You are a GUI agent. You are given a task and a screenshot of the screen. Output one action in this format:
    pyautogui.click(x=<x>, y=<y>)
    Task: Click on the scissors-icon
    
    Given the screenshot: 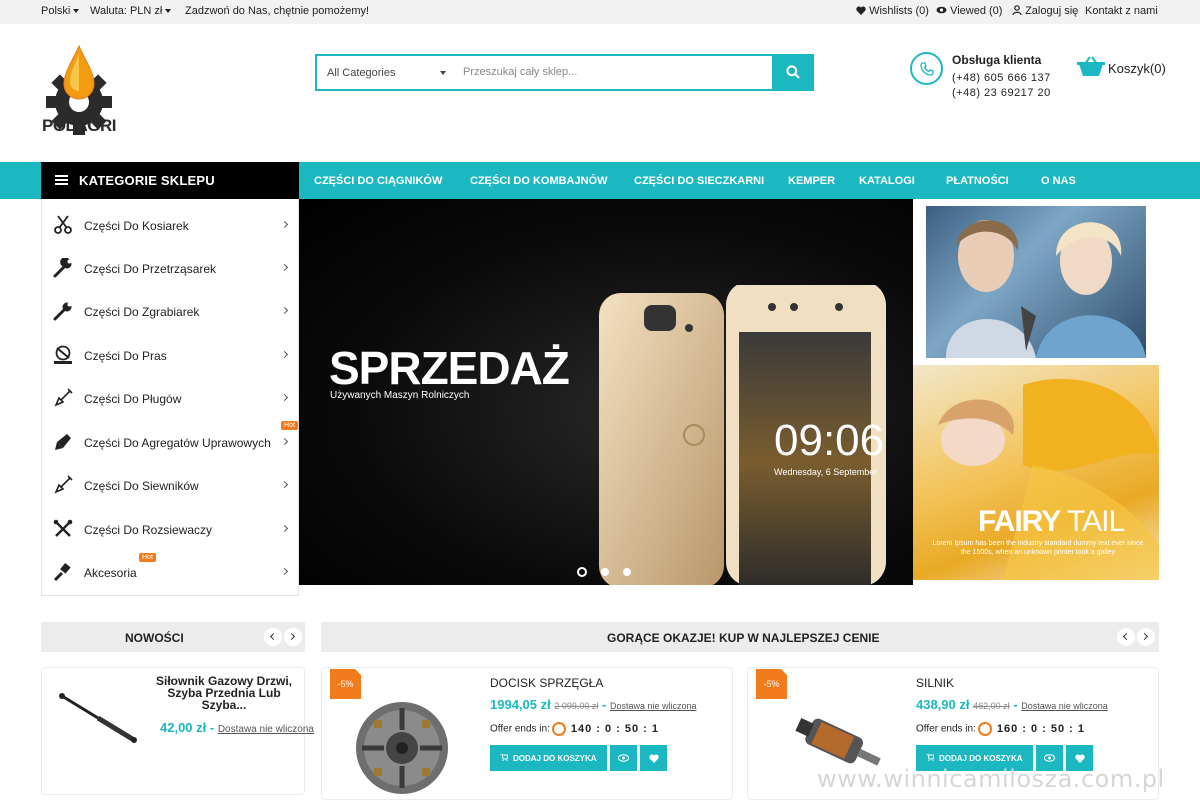 What is the action you would take?
    pyautogui.click(x=63, y=224)
    